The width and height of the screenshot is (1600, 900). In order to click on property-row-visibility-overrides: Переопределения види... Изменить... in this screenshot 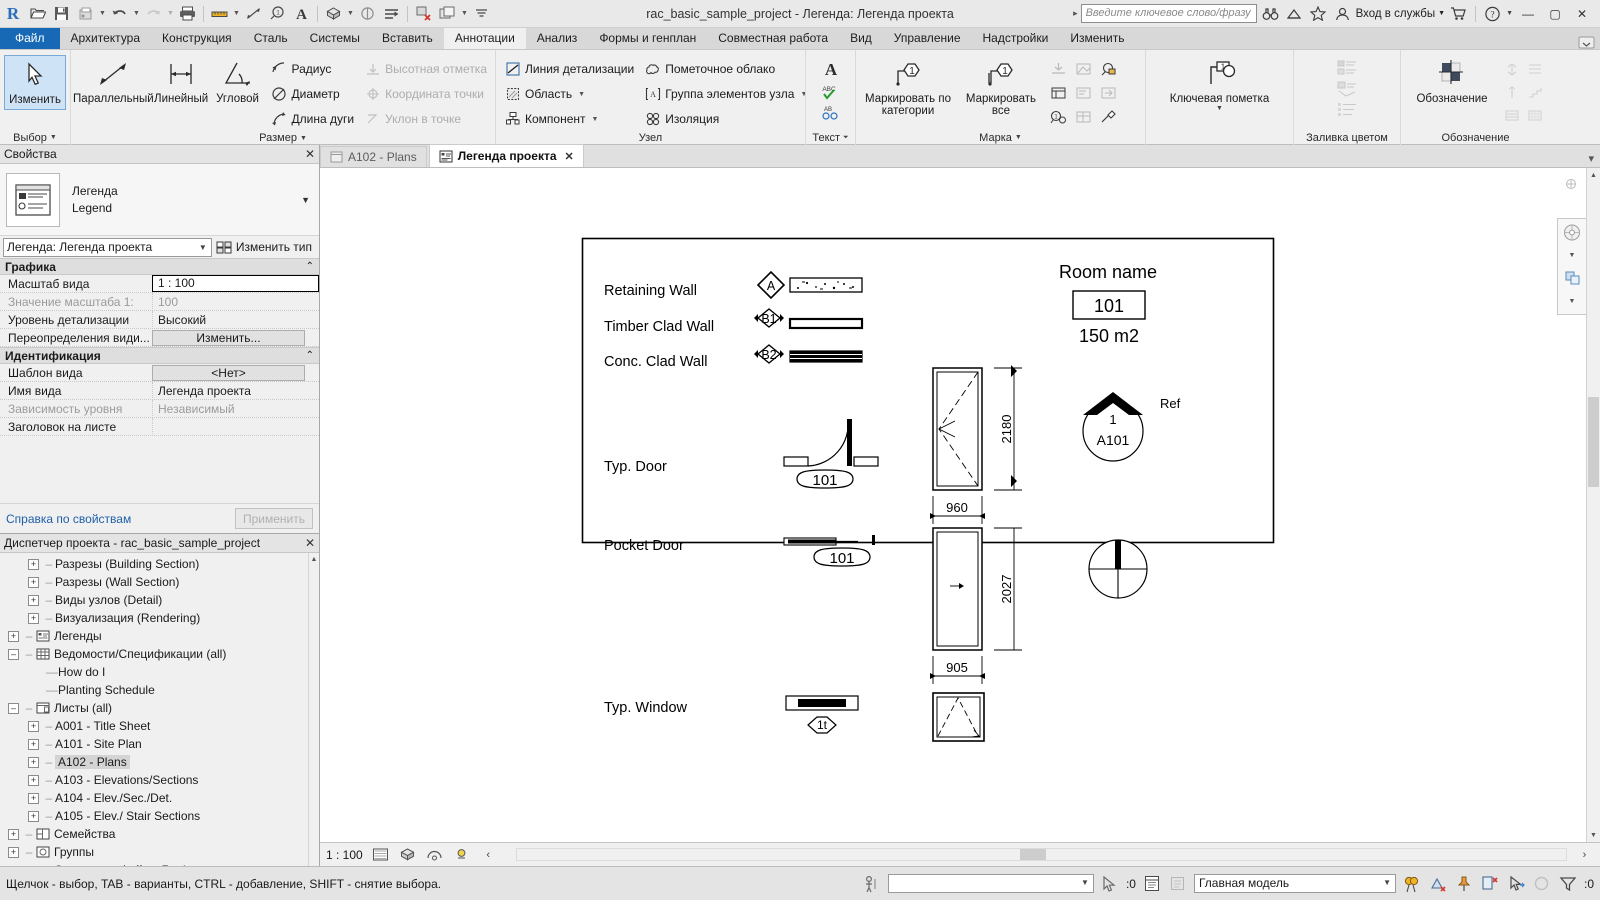, I will do `click(159, 338)`.